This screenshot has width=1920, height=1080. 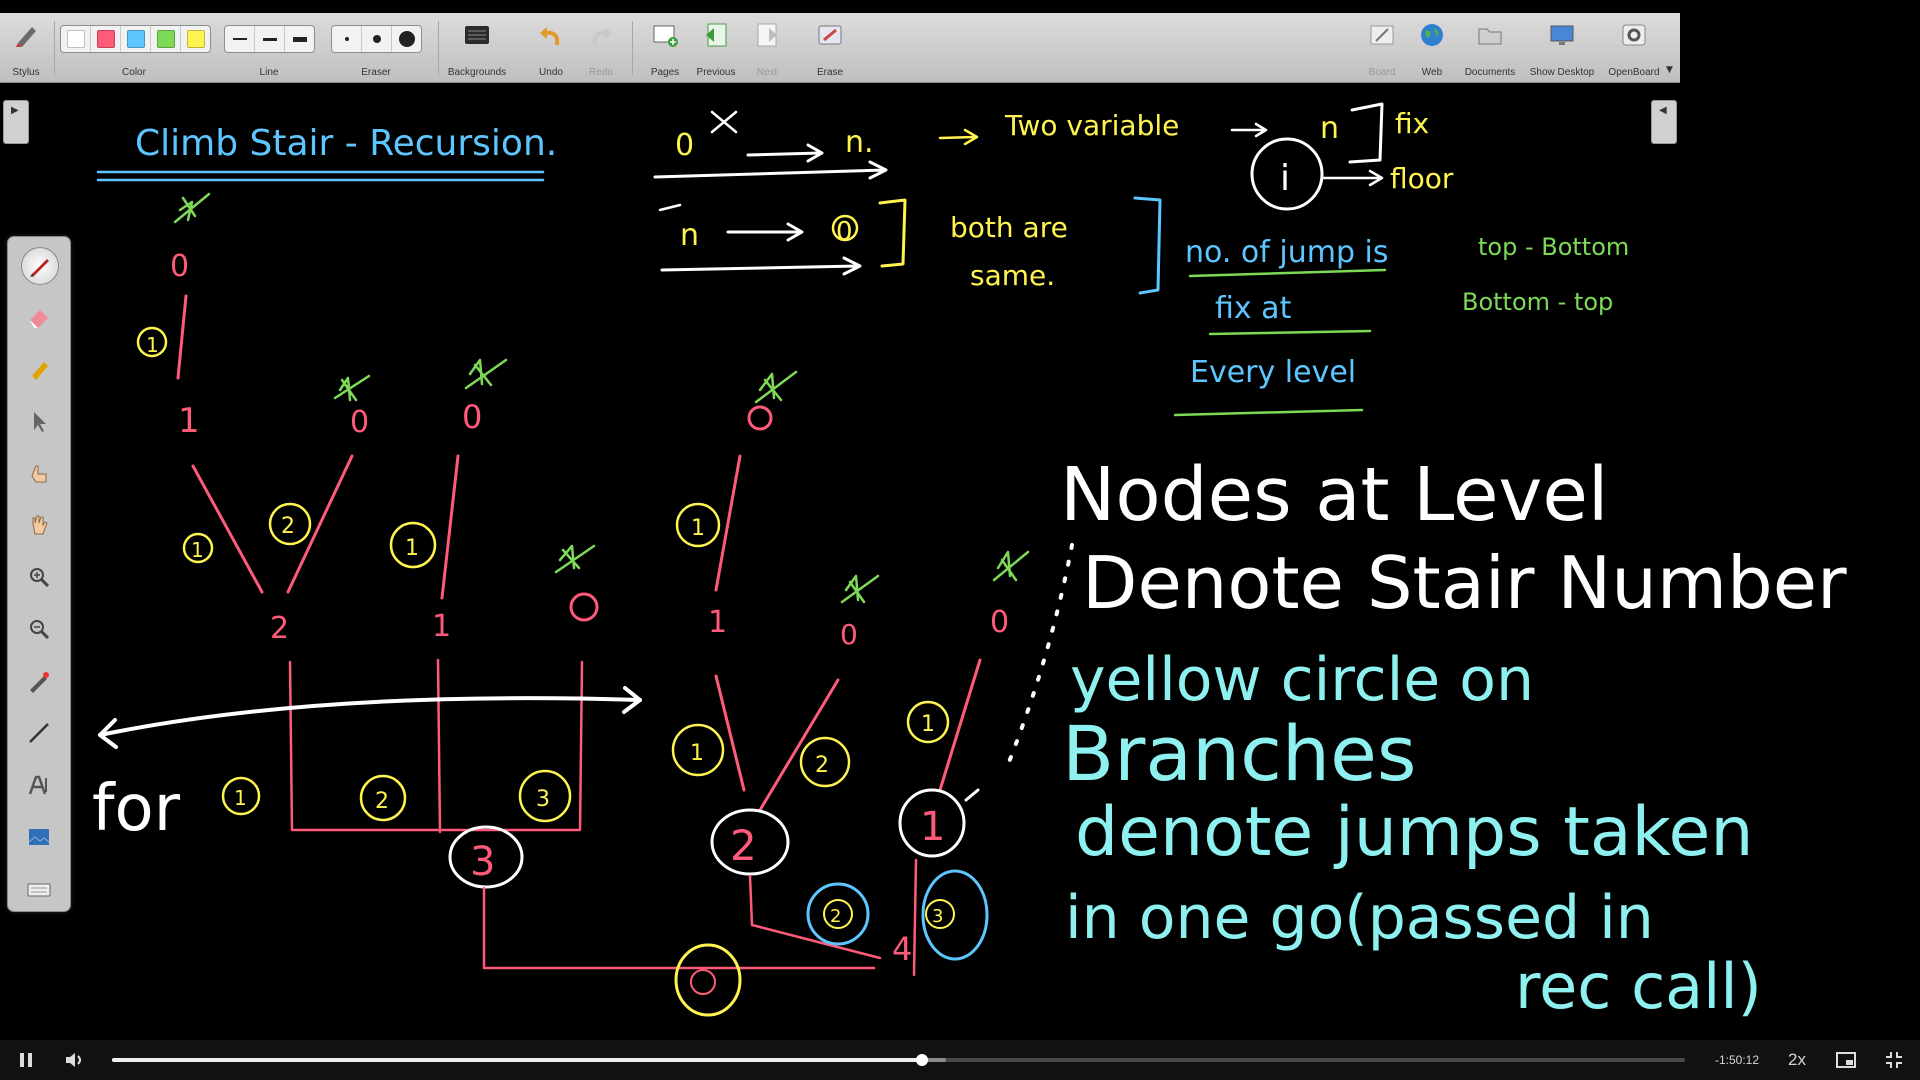 What do you see at coordinates (39, 317) in the screenshot?
I see `eraser-tool` at bounding box center [39, 317].